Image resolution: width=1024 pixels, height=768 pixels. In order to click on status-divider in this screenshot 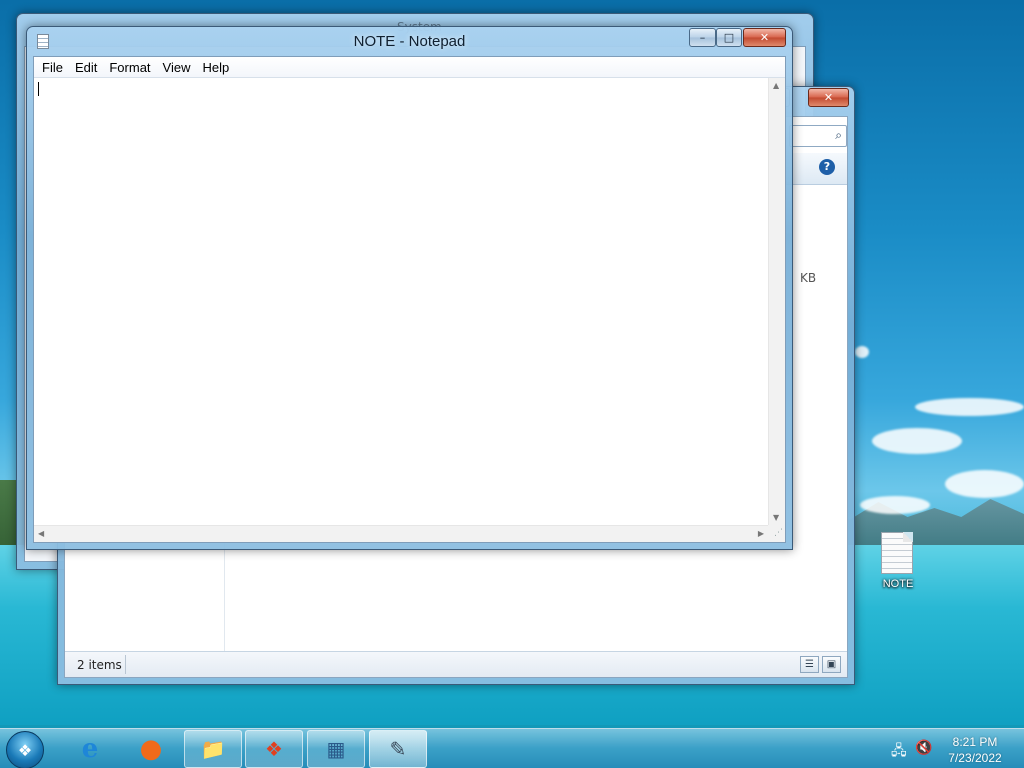, I will do `click(125, 664)`.